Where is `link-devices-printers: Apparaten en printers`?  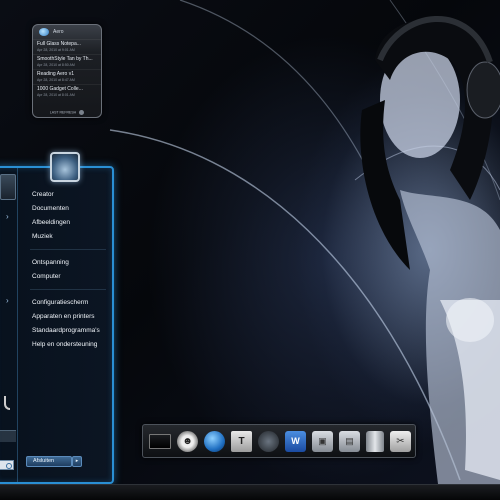 link-devices-printers: Apparaten en printers is located at coordinates (68, 317).